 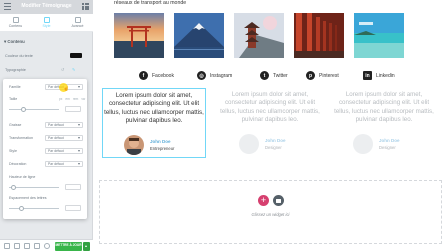 What do you see at coordinates (134, 145) in the screenshot?
I see `avatar` at bounding box center [134, 145].